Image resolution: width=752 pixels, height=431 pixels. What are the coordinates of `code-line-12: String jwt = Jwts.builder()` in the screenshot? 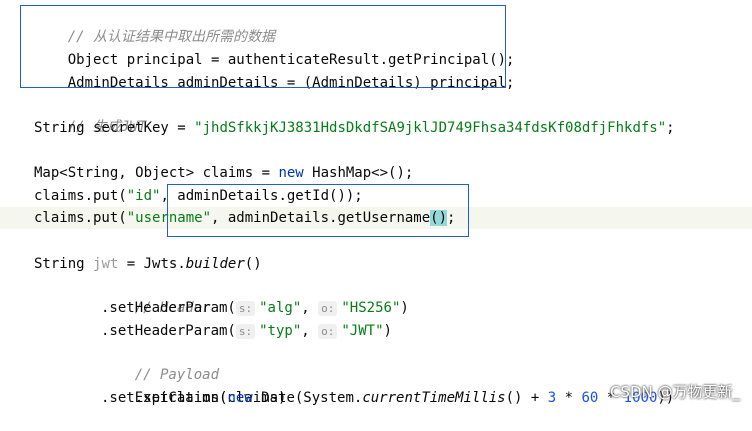 It's located at (148, 264).